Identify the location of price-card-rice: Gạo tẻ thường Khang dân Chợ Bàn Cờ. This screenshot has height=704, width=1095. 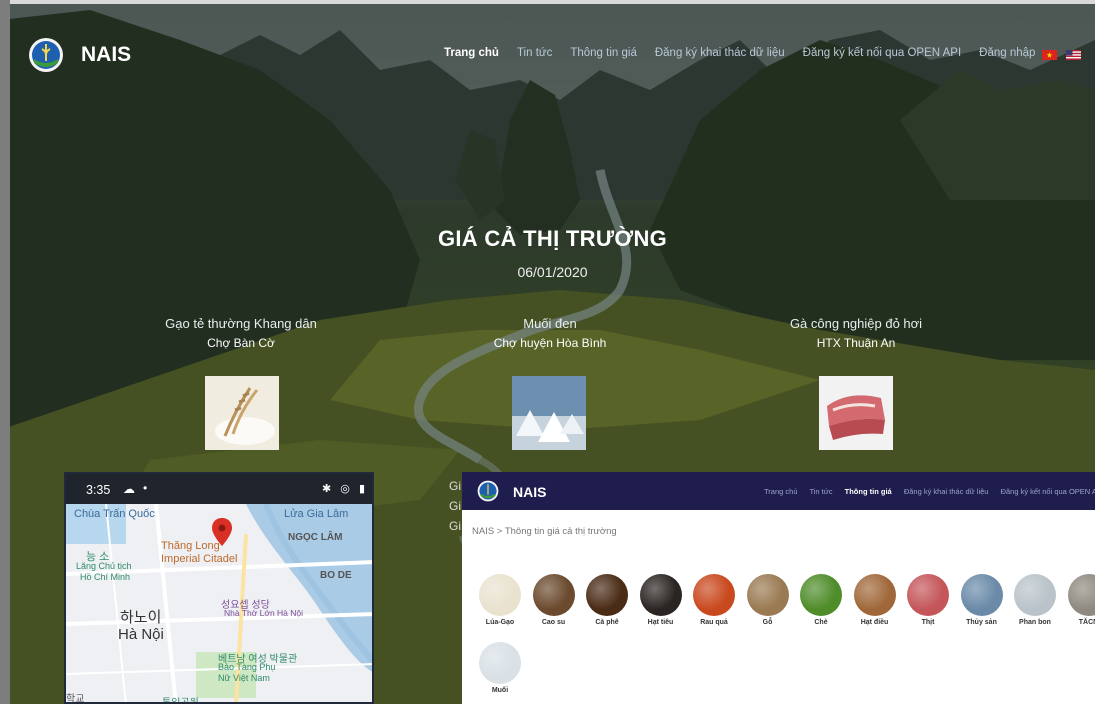
(241, 333).